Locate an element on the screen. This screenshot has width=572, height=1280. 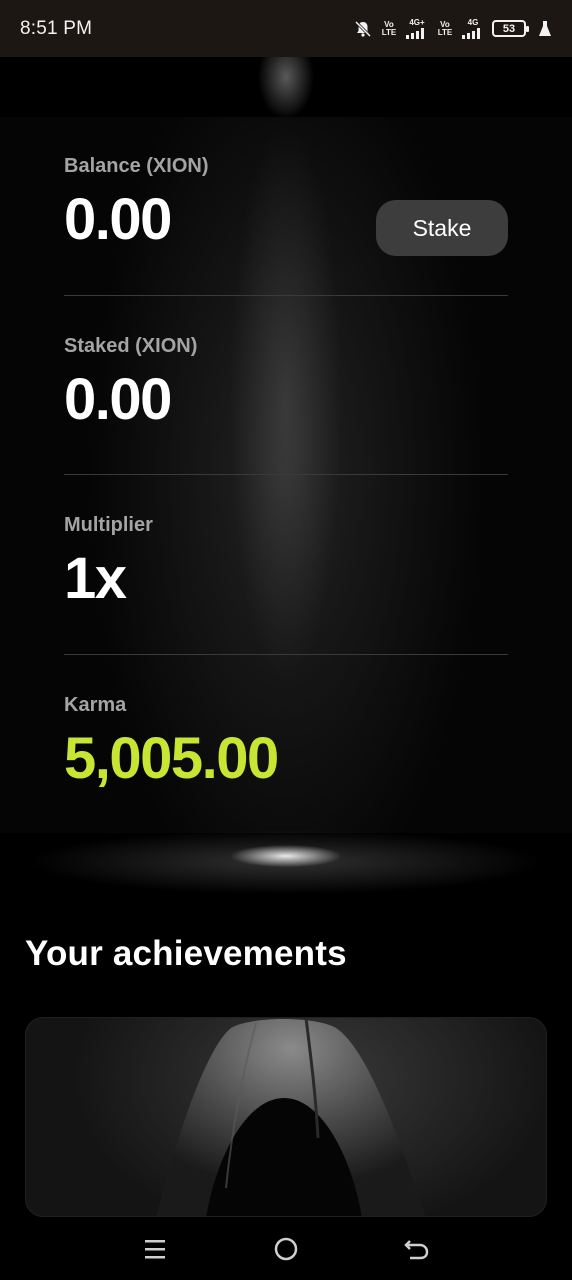
status-icons: Vo LTE 4G+ Vo LTE 4G 53 is located at coordinates (453, 28).